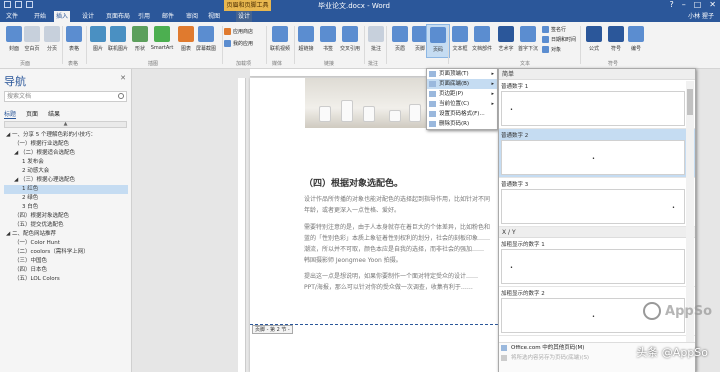 The height and width of the screenshot is (372, 720). What do you see at coordinates (244, 64) in the screenshot?
I see `group-label-addins: 加载项` at bounding box center [244, 64].